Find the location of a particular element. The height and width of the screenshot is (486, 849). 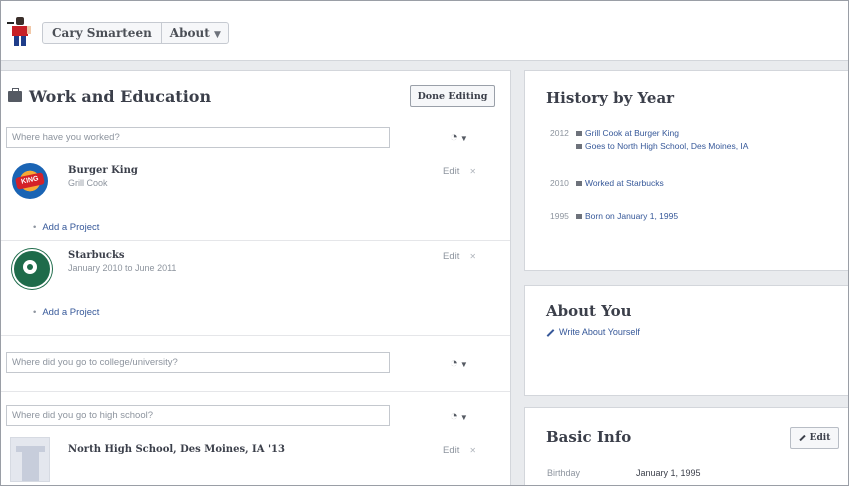

write-about-link: Write About Yourself is located at coordinates (593, 332).